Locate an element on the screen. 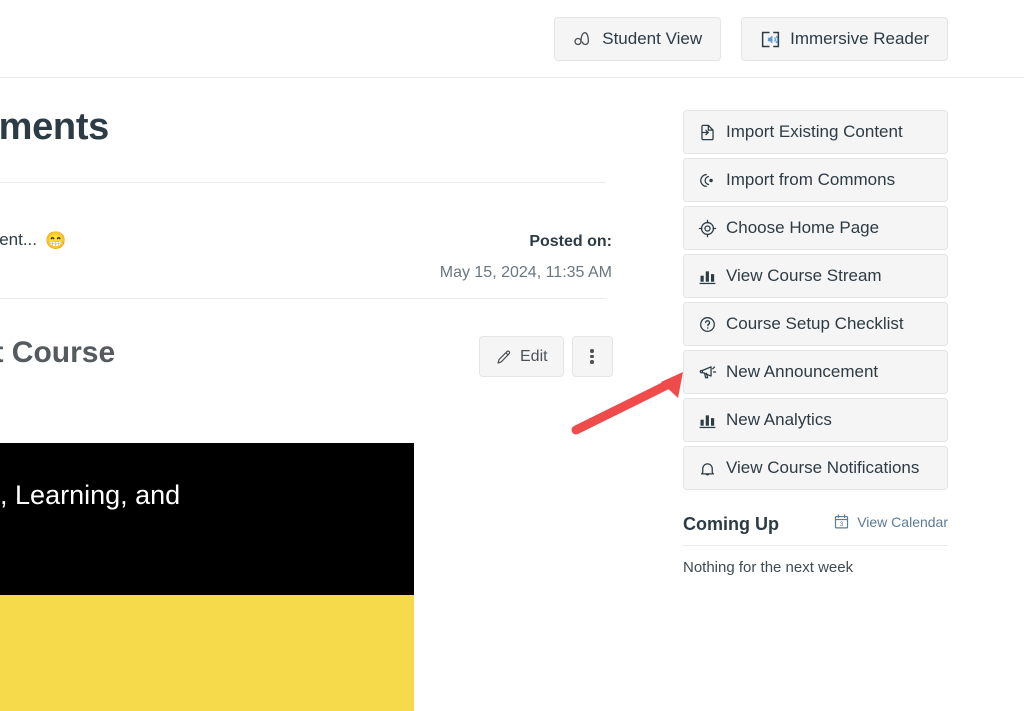  student-view-button: Student View is located at coordinates (638, 39).